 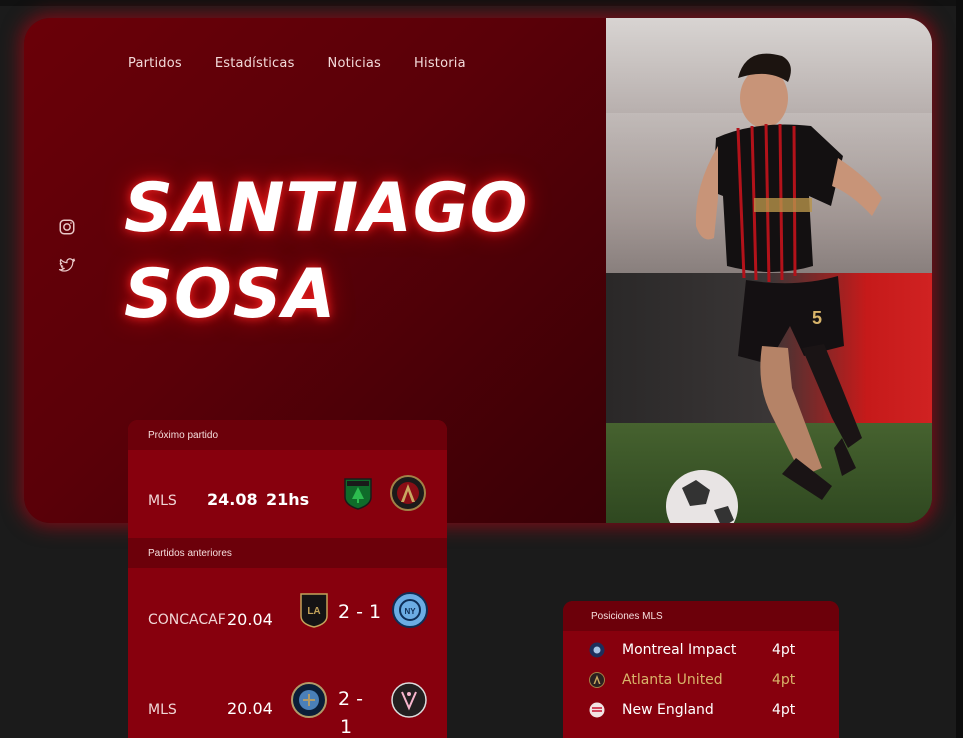 What do you see at coordinates (287, 435) in the screenshot?
I see `next-match-header: Próximo partido` at bounding box center [287, 435].